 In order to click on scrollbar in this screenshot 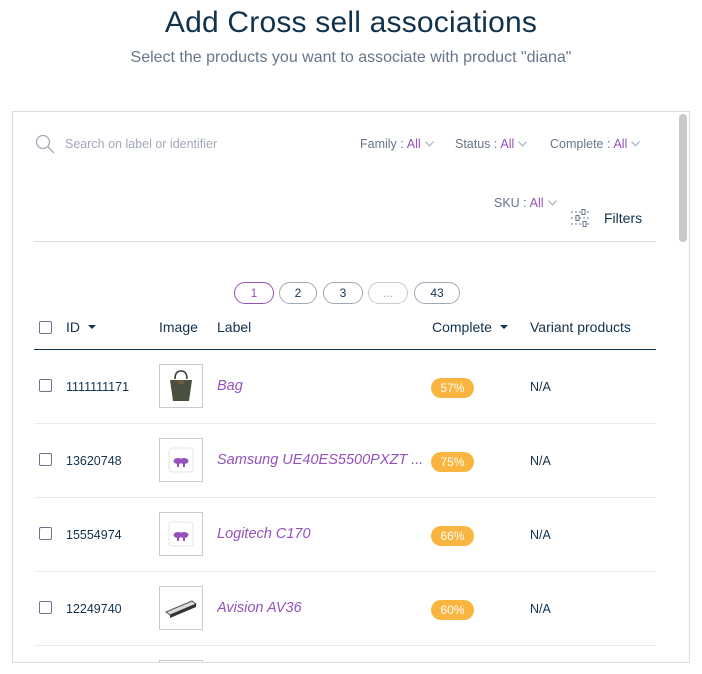, I will do `click(683, 386)`.